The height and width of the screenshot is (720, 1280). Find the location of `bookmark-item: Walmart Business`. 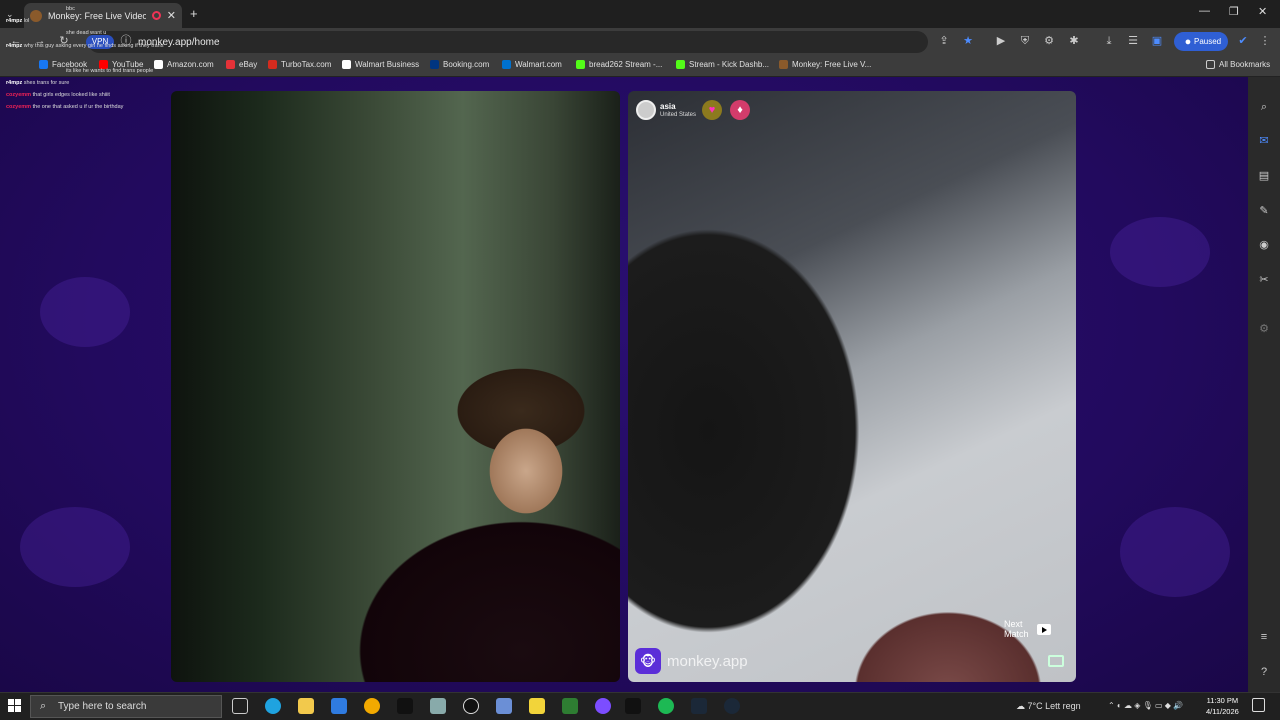

bookmark-item: Walmart Business is located at coordinates (380, 64).